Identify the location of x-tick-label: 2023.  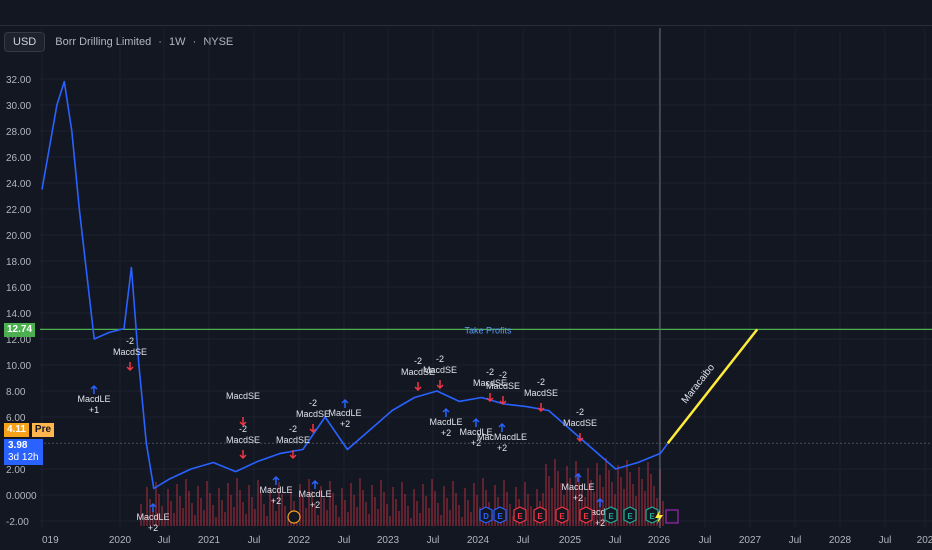
(388, 540).